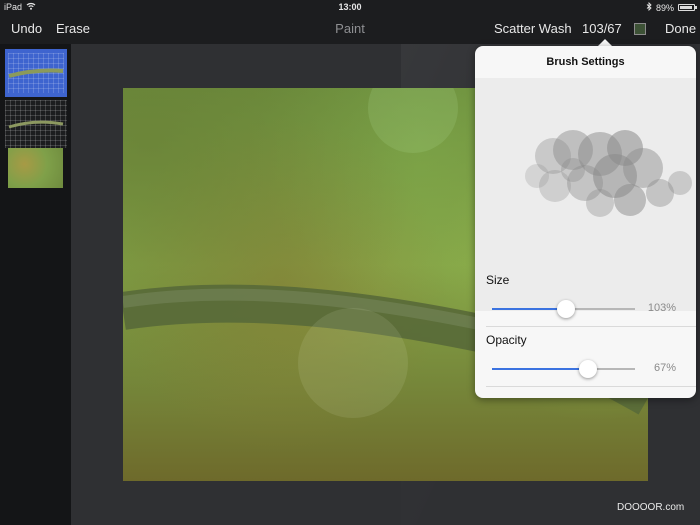 The image size is (700, 525). I want to click on opacity-slider-knob, so click(587, 369).